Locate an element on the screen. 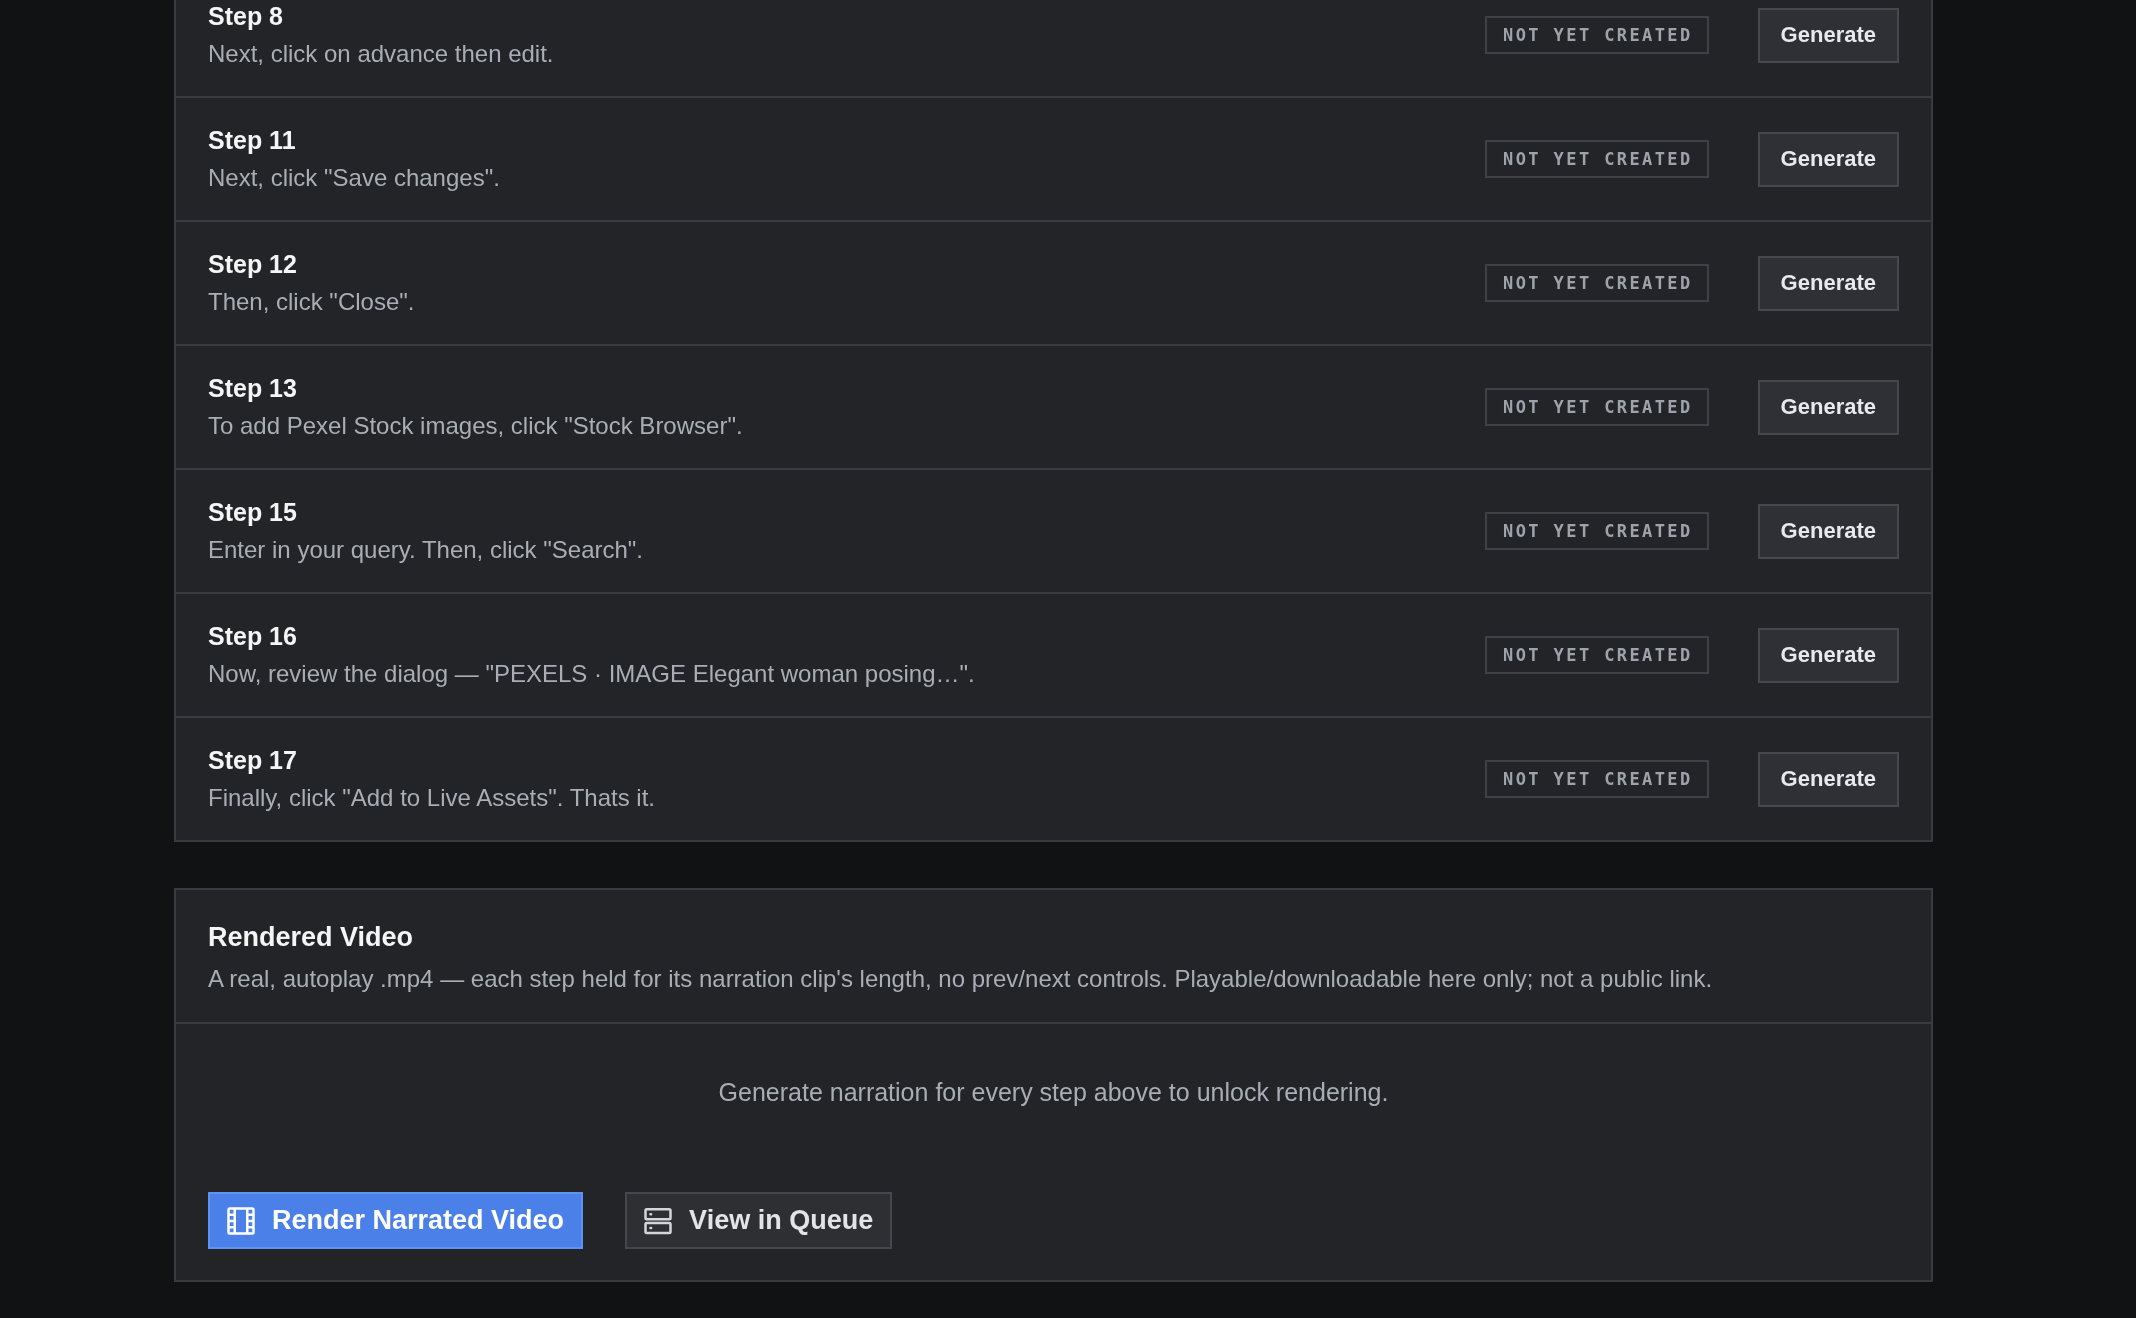  section-title: Rendered Video is located at coordinates (311, 937).